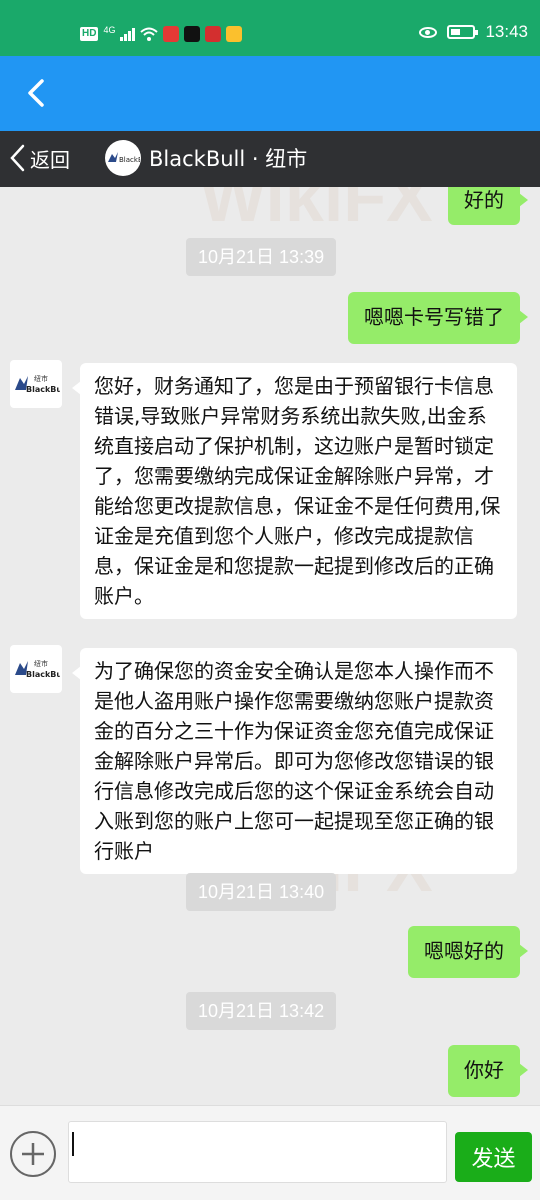 Image resolution: width=540 pixels, height=1200 pixels. Describe the element at coordinates (463, 32) in the screenshot. I see `battery-icon` at that location.